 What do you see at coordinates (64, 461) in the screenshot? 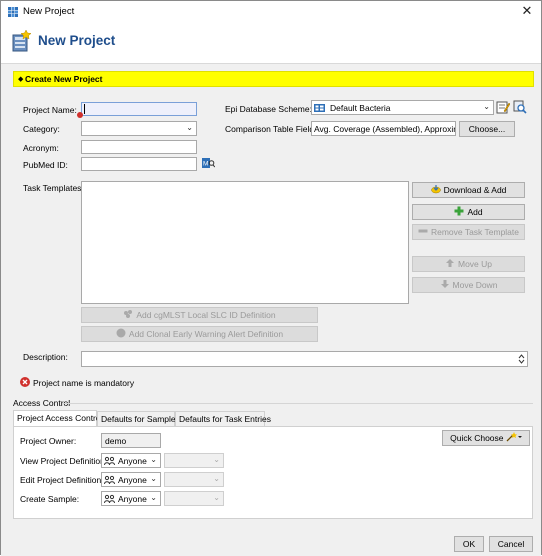
I see `view-definition-label: View Project Definition:` at bounding box center [64, 461].